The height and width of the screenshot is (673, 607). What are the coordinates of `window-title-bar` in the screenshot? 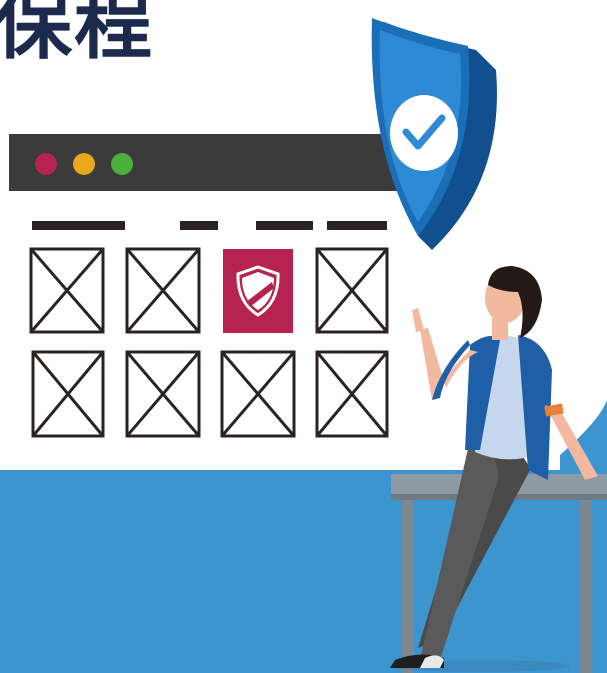 It's located at (206, 162).